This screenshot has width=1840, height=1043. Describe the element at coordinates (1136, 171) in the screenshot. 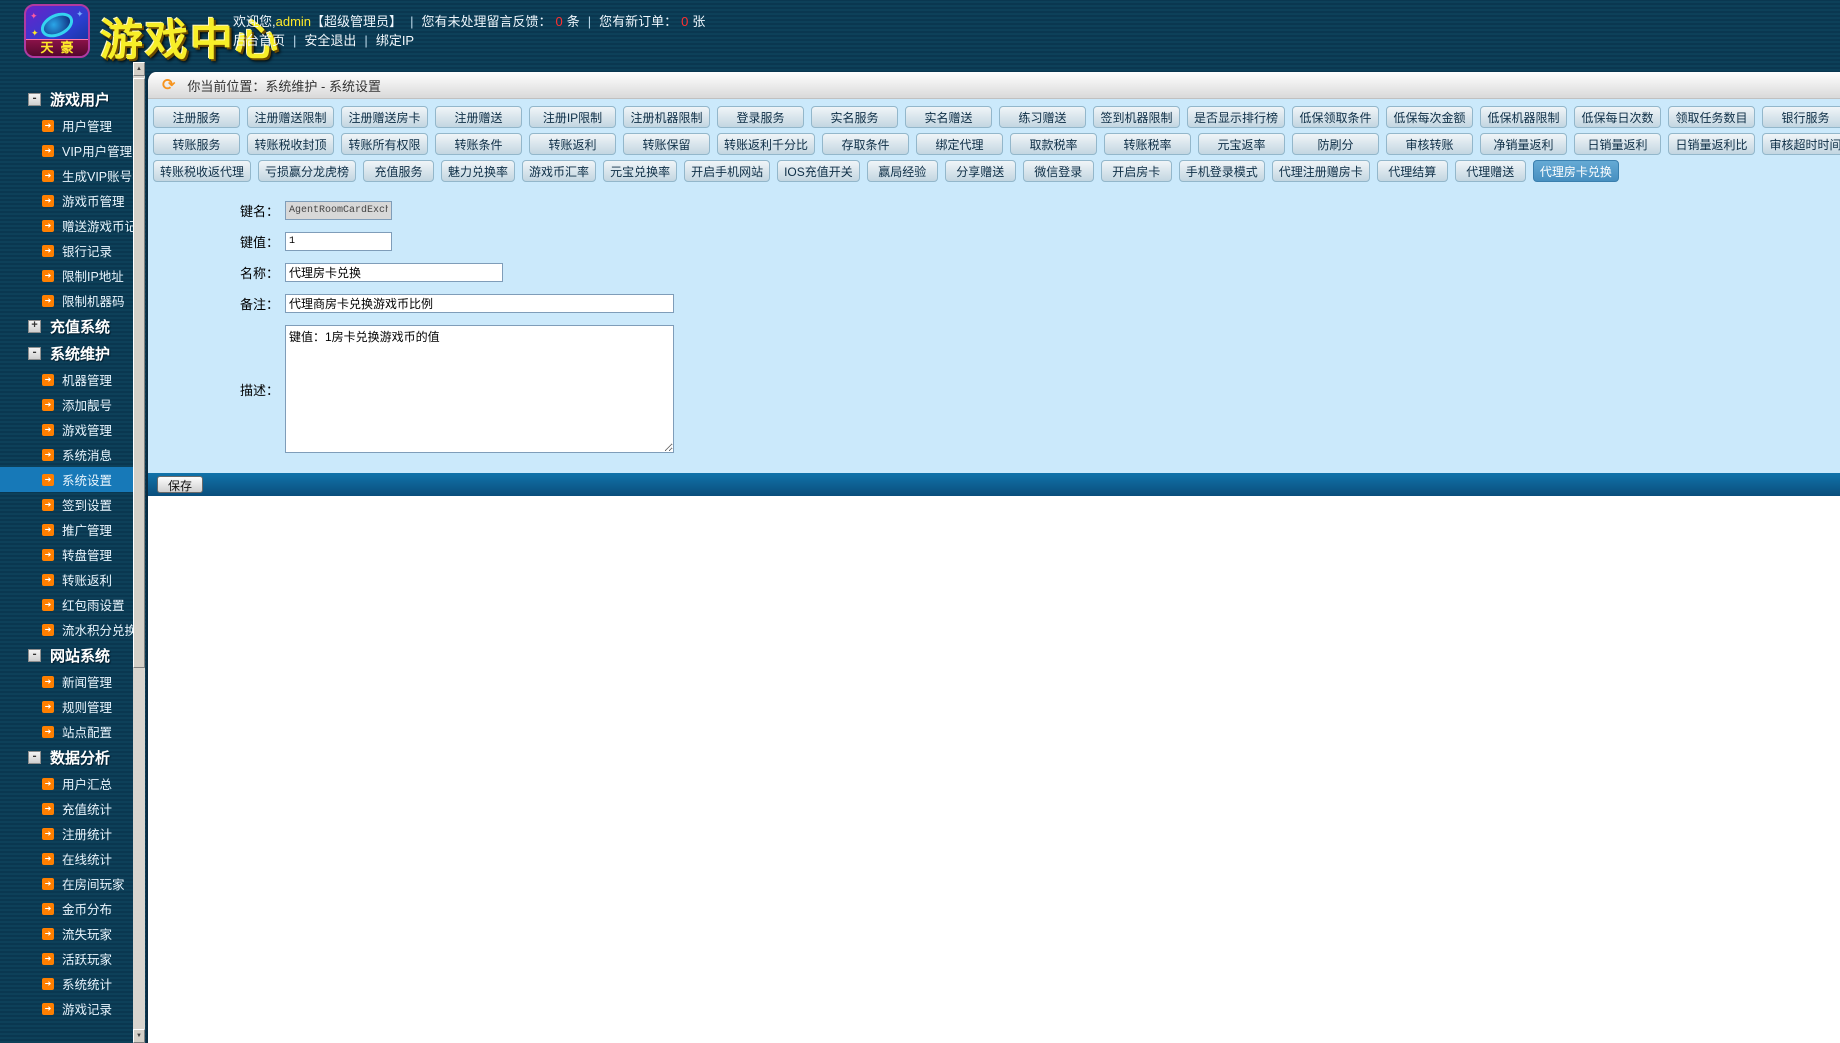

I see `settings-tab-button: 开启房卡` at that location.